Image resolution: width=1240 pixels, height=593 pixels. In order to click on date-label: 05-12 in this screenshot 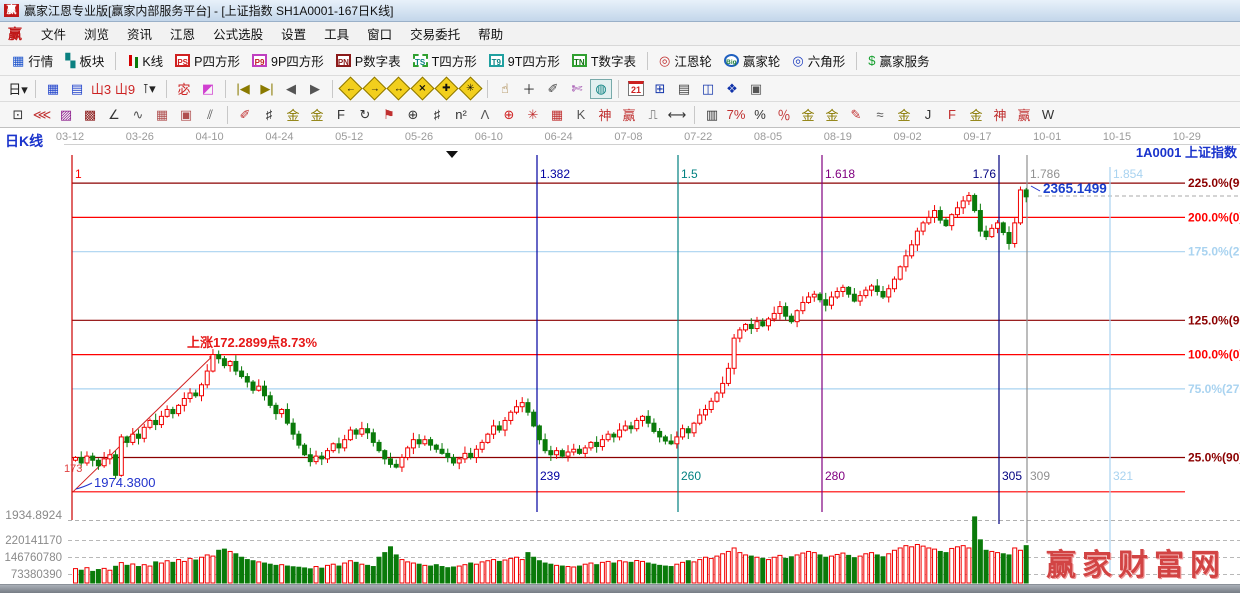, I will do `click(349, 137)`.